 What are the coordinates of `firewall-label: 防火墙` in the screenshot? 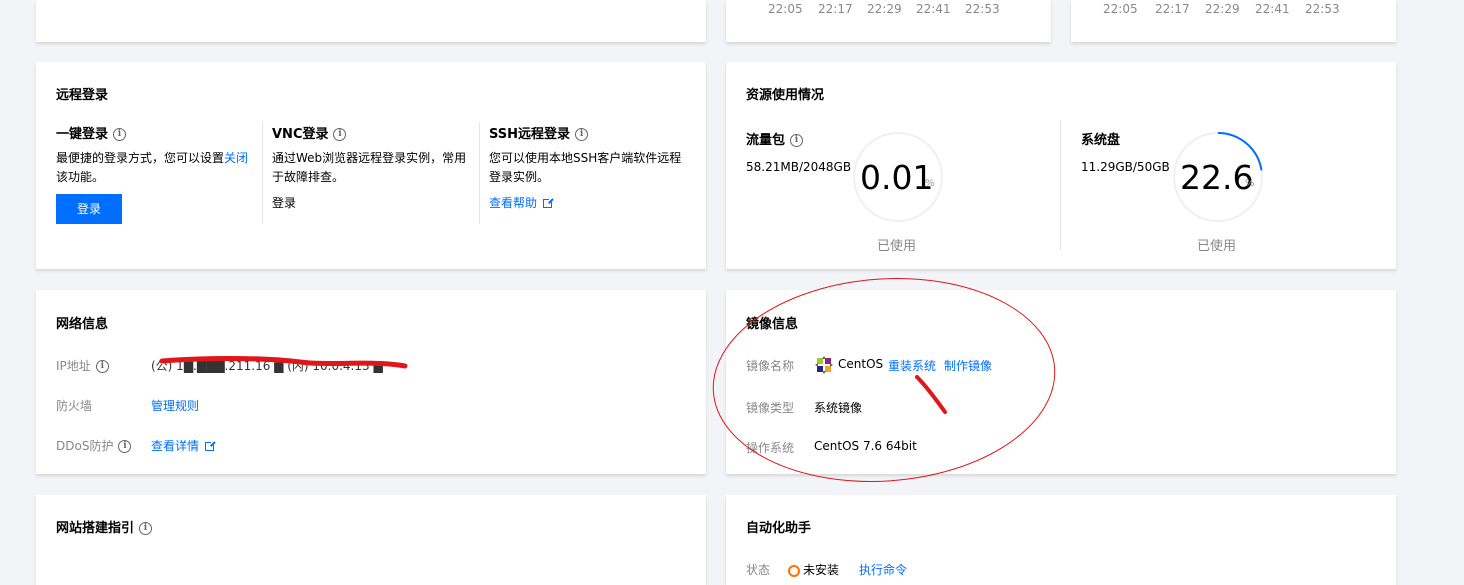 It's located at (74, 406).